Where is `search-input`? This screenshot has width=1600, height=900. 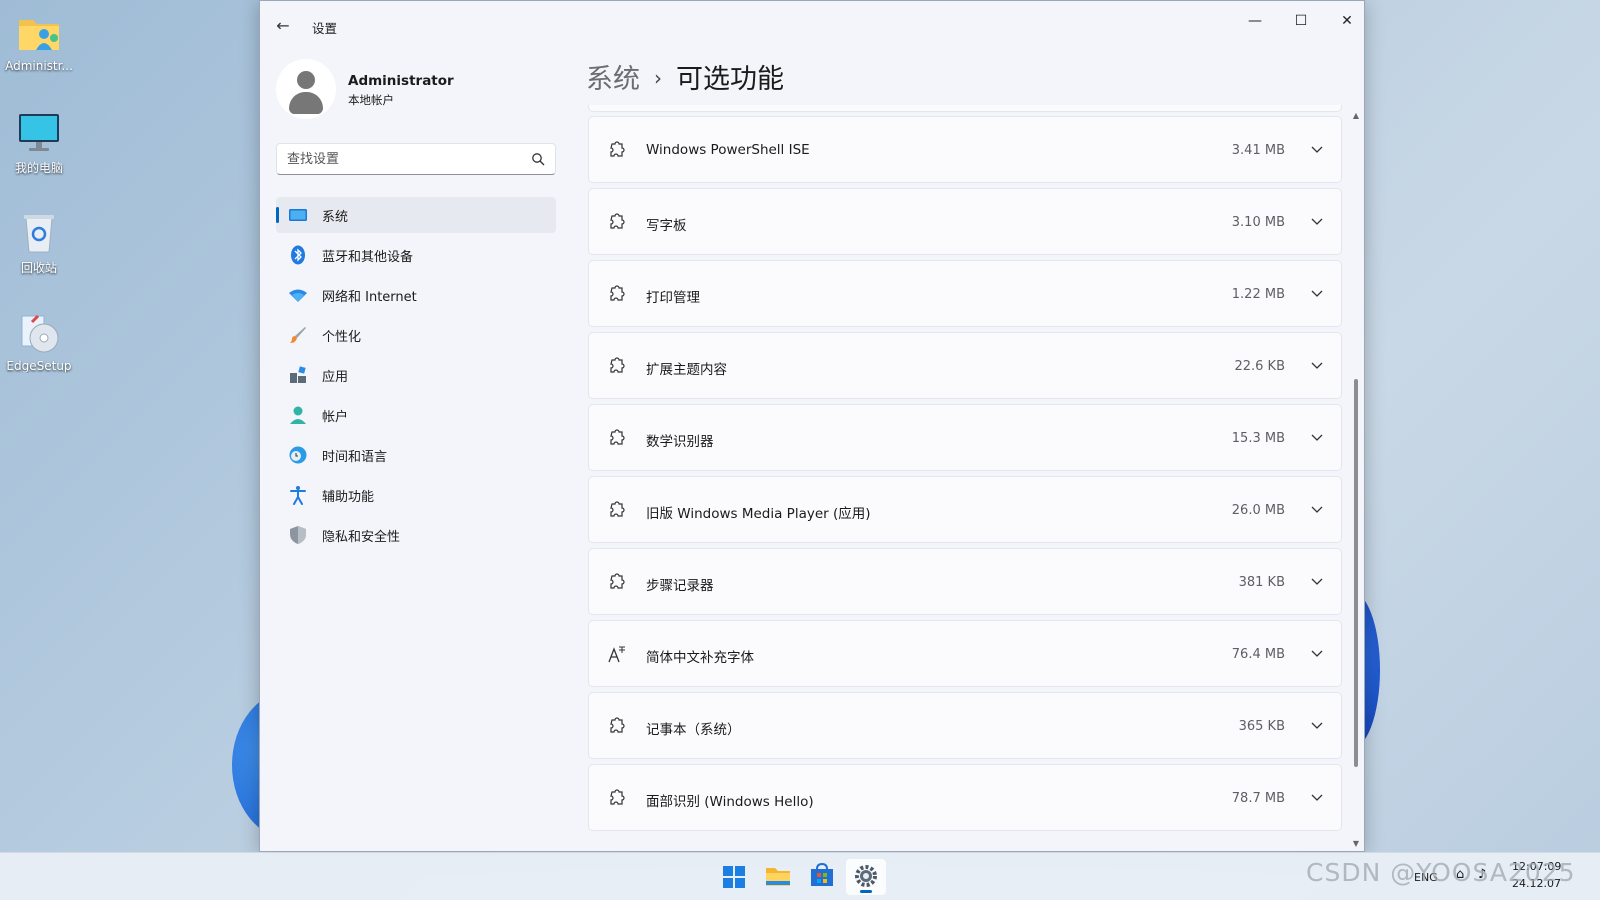
search-input is located at coordinates (397, 159).